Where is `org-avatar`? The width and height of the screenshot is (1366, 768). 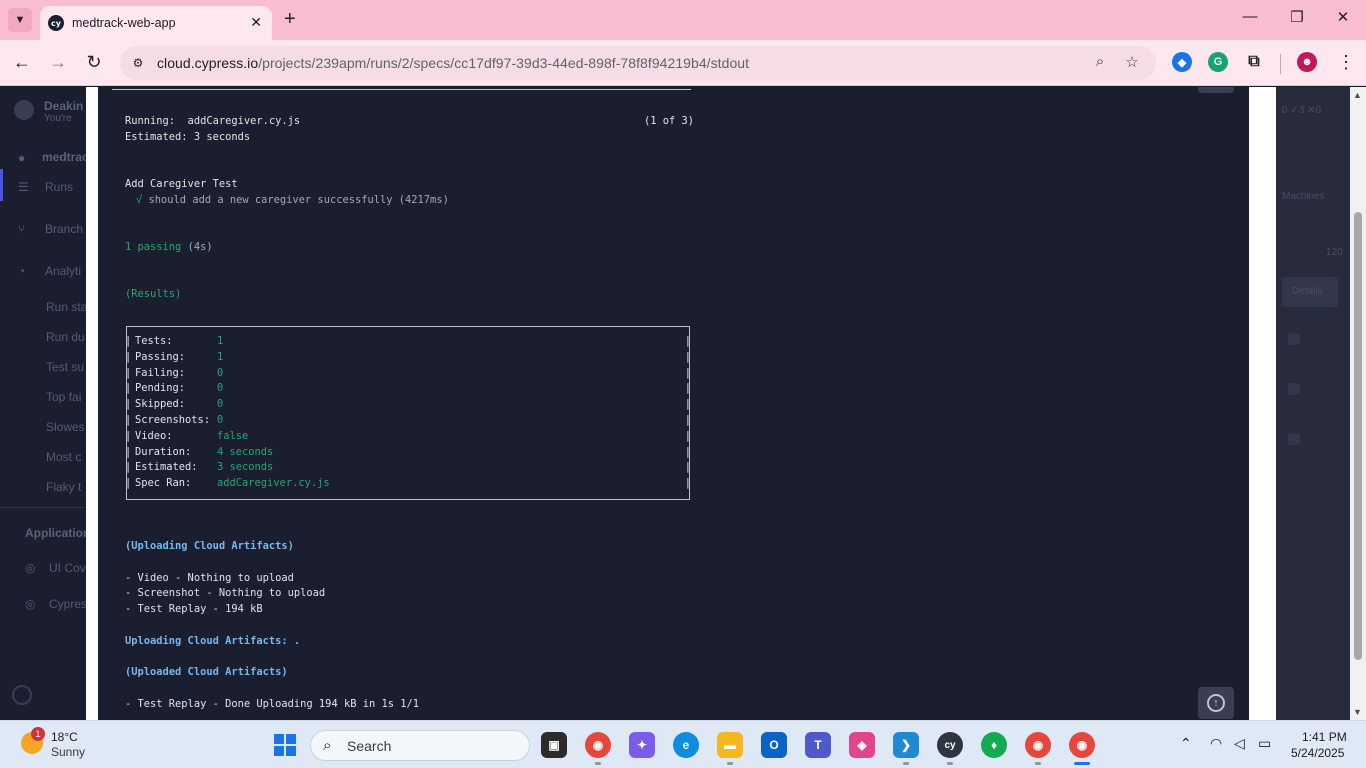
org-avatar is located at coordinates (24, 110).